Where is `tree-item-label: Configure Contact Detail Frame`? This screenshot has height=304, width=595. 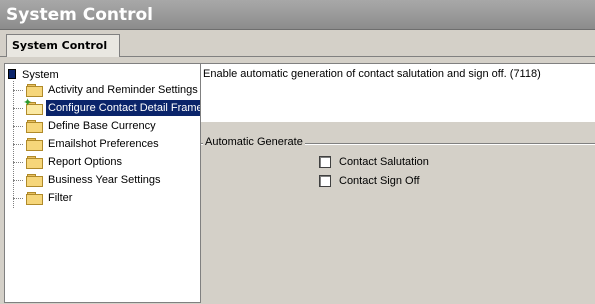 tree-item-label: Configure Contact Detail Frame is located at coordinates (123, 108).